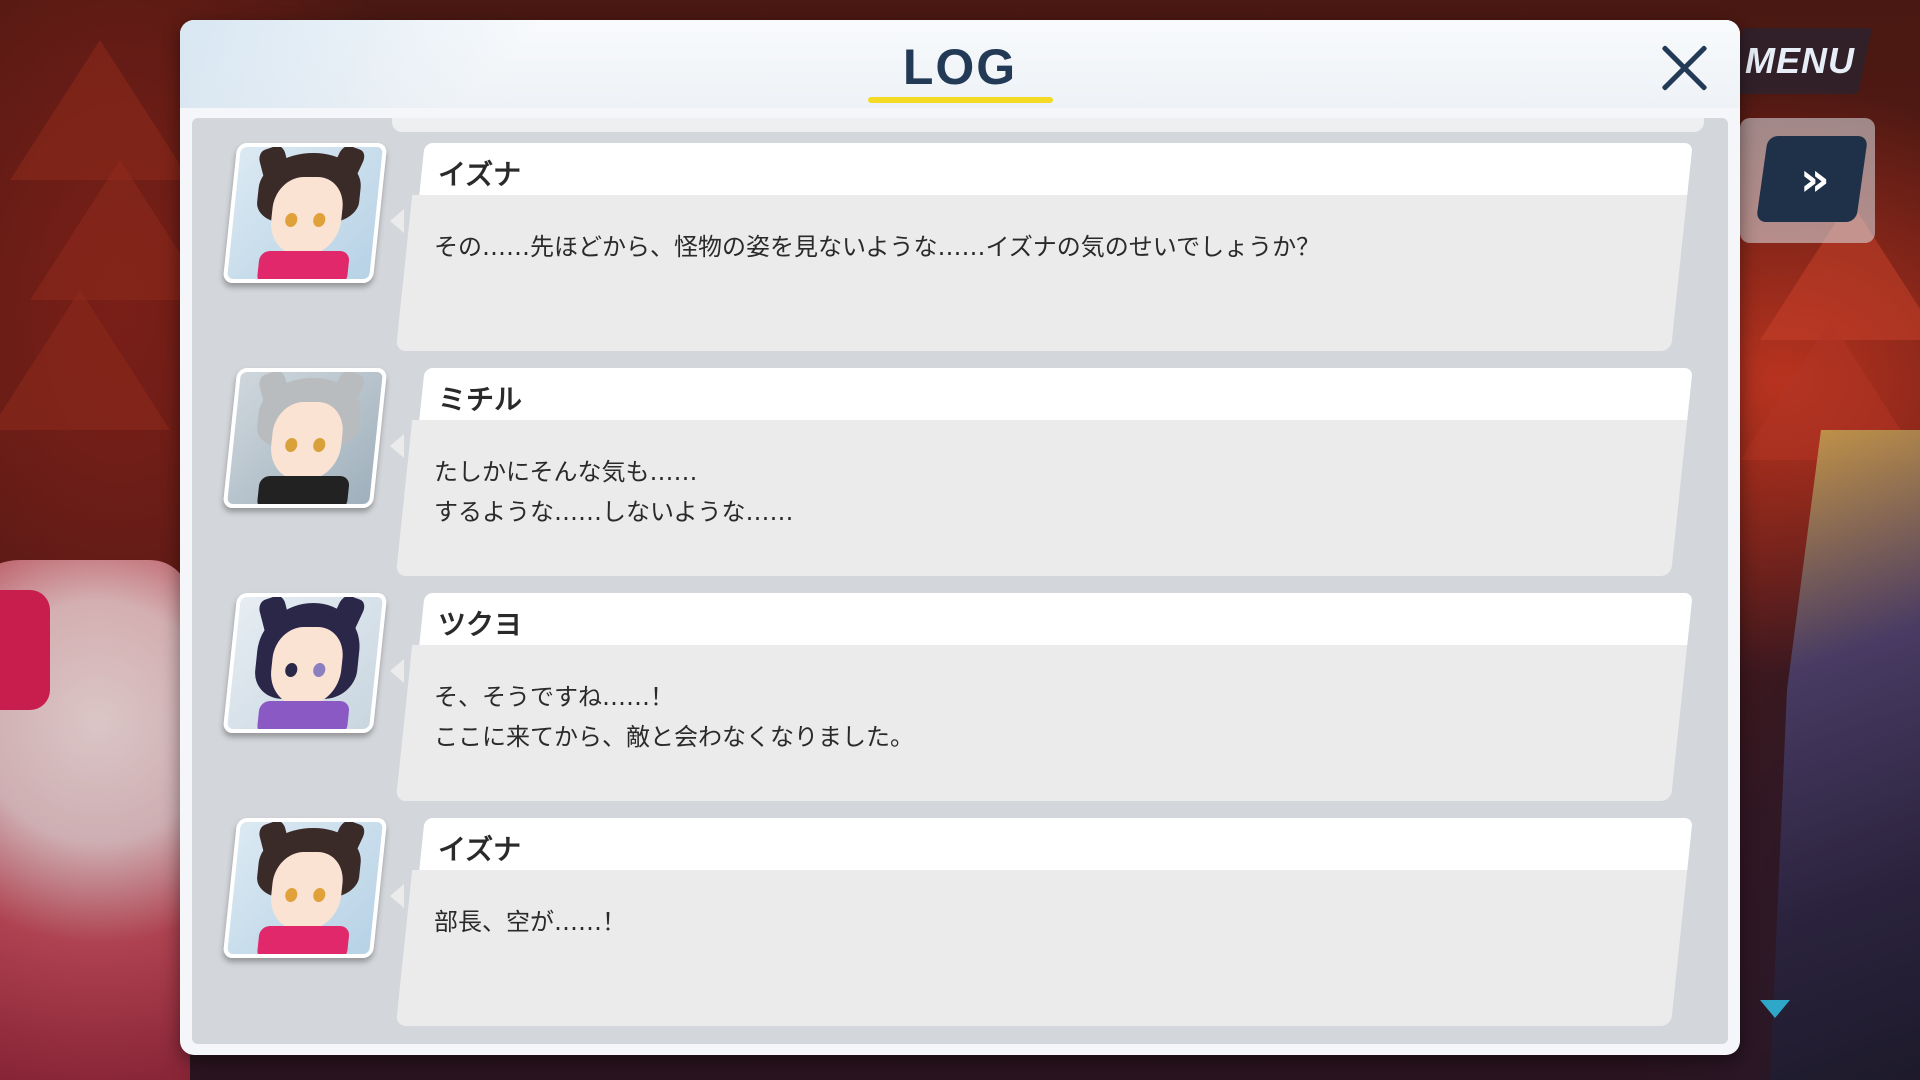 The width and height of the screenshot is (1920, 1080). I want to click on menu-button-label: MENU, so click(1800, 60).